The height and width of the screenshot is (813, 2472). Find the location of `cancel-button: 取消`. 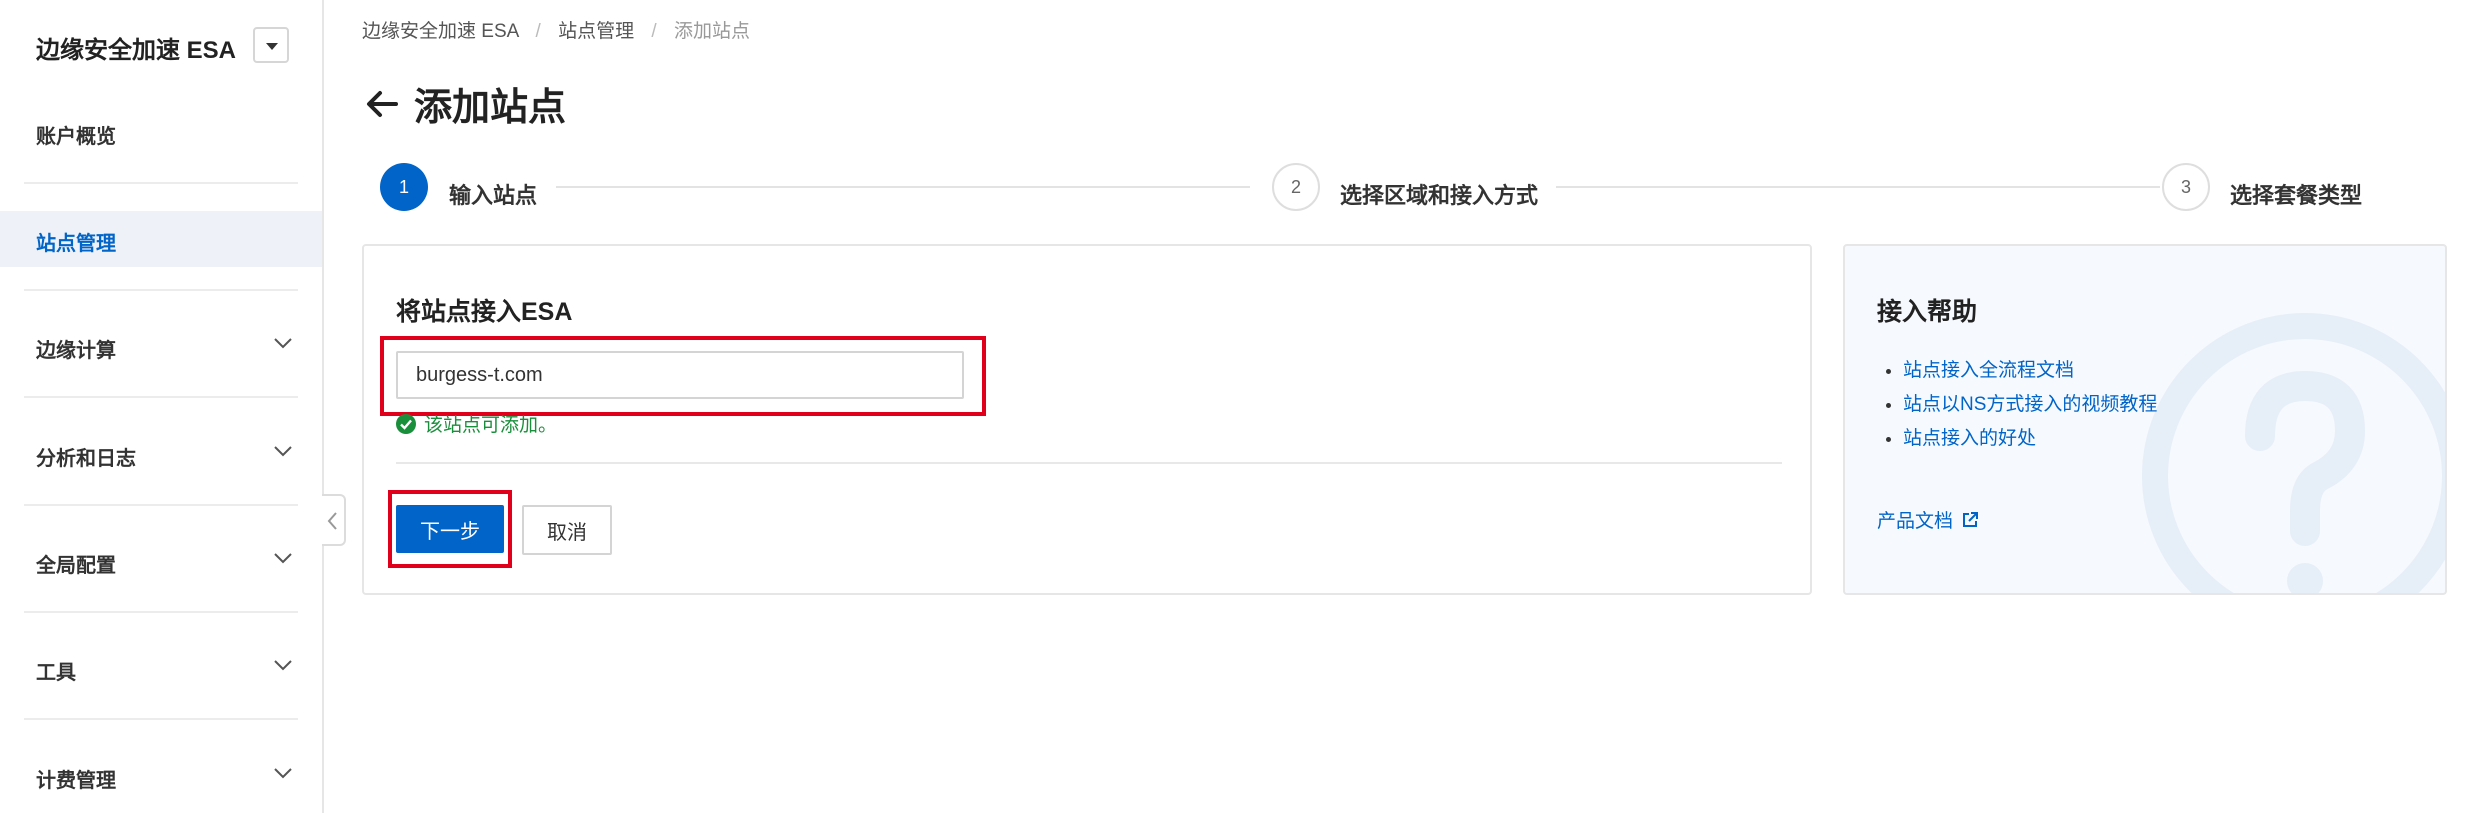

cancel-button: 取消 is located at coordinates (567, 530).